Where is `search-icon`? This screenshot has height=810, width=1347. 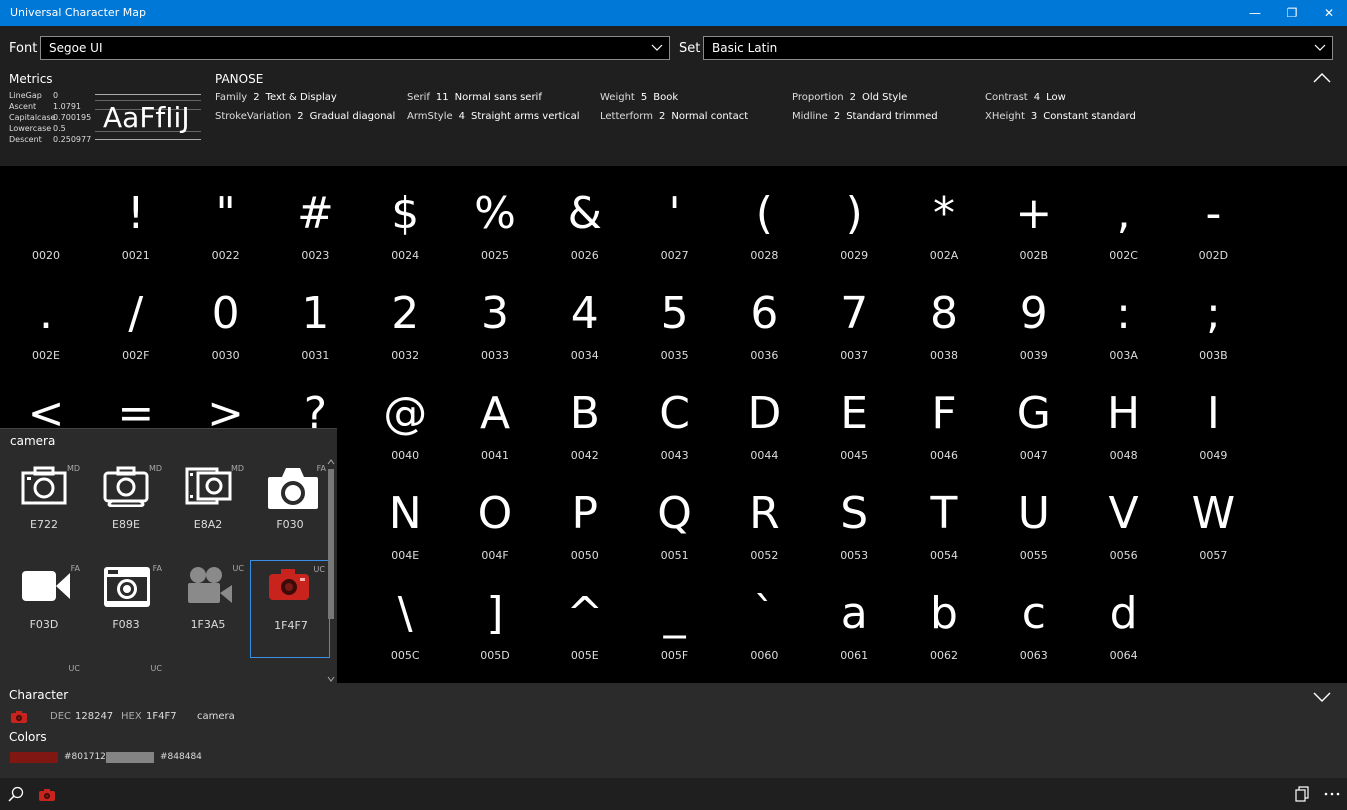
search-icon is located at coordinates (16, 794).